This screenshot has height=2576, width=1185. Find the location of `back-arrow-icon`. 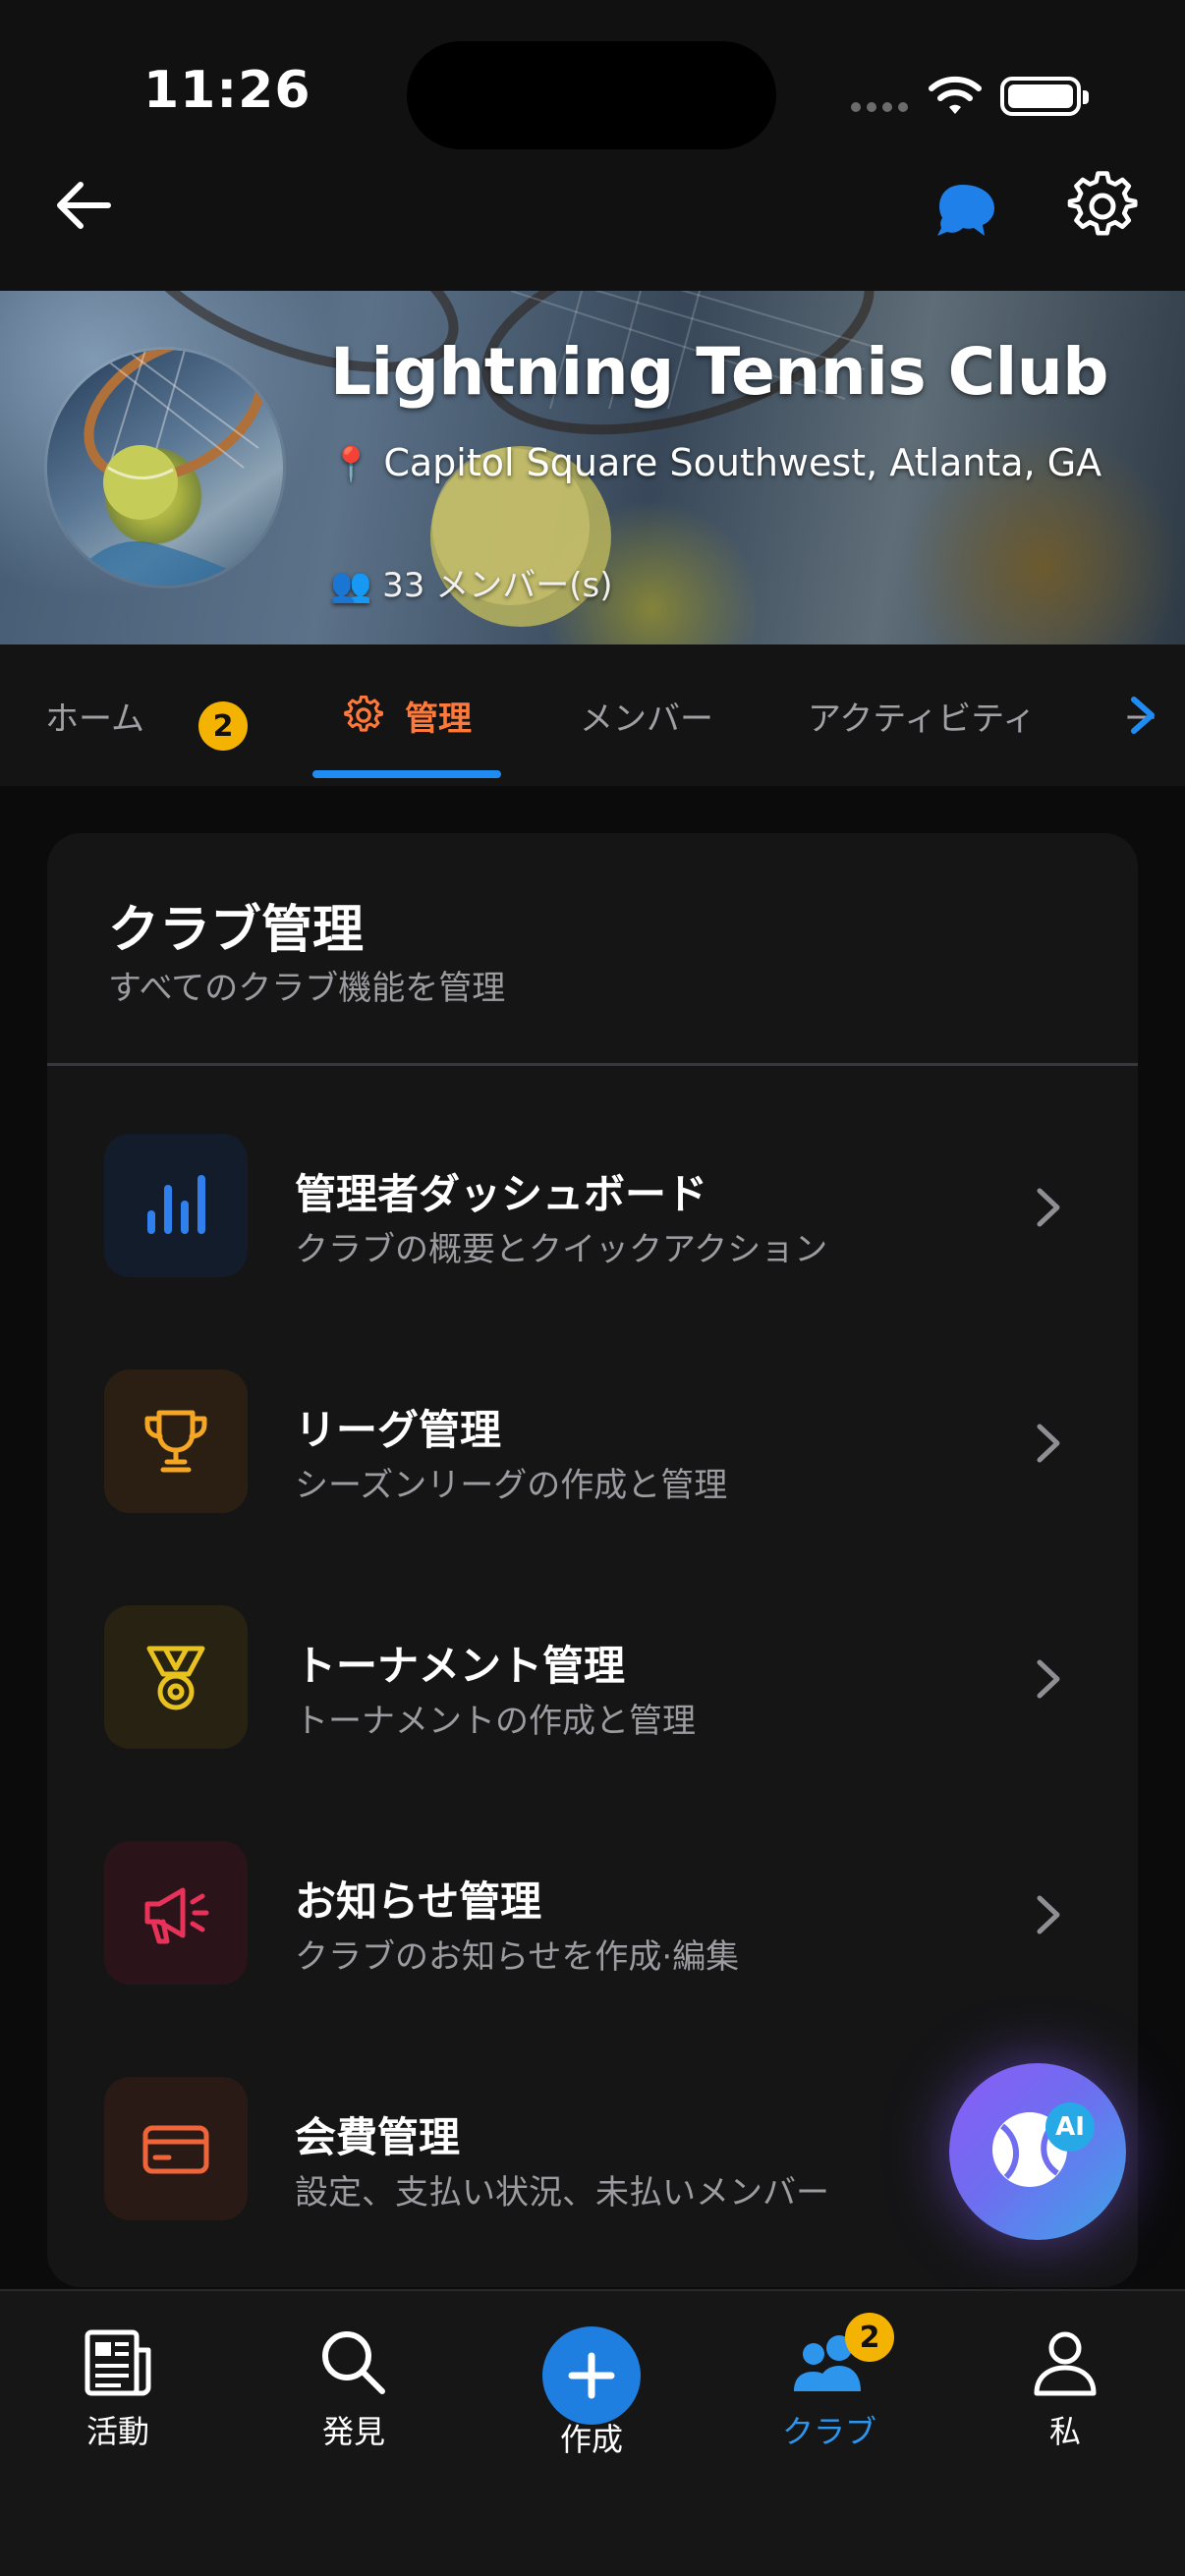

back-arrow-icon is located at coordinates (84, 205).